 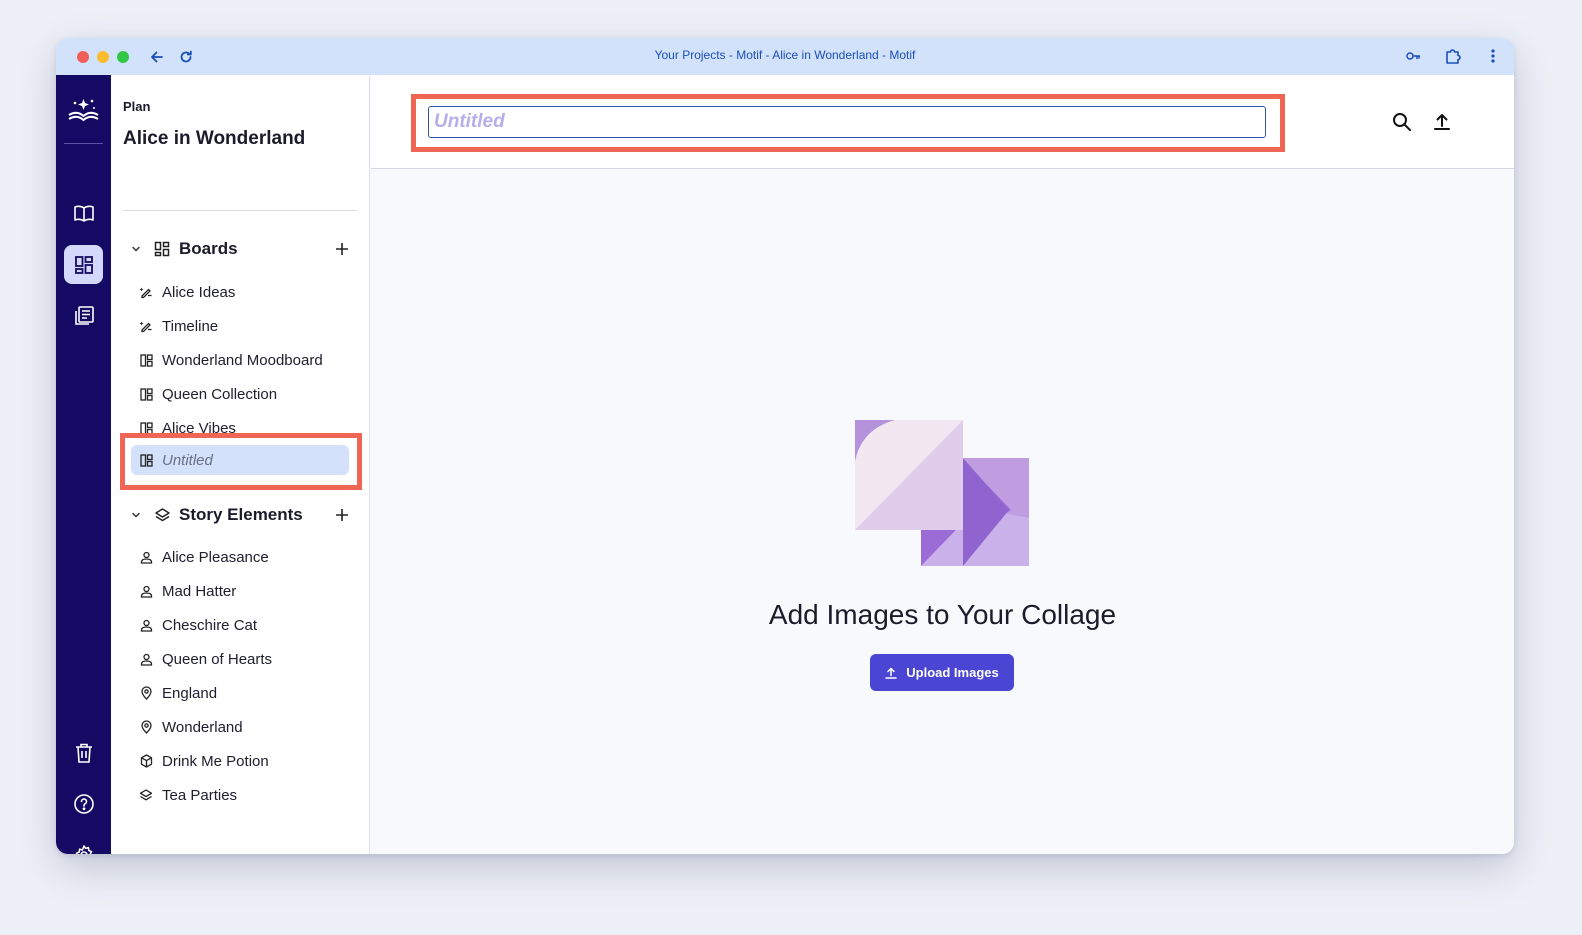 I want to click on story-element-item: Mad Hatter, so click(x=240, y=591).